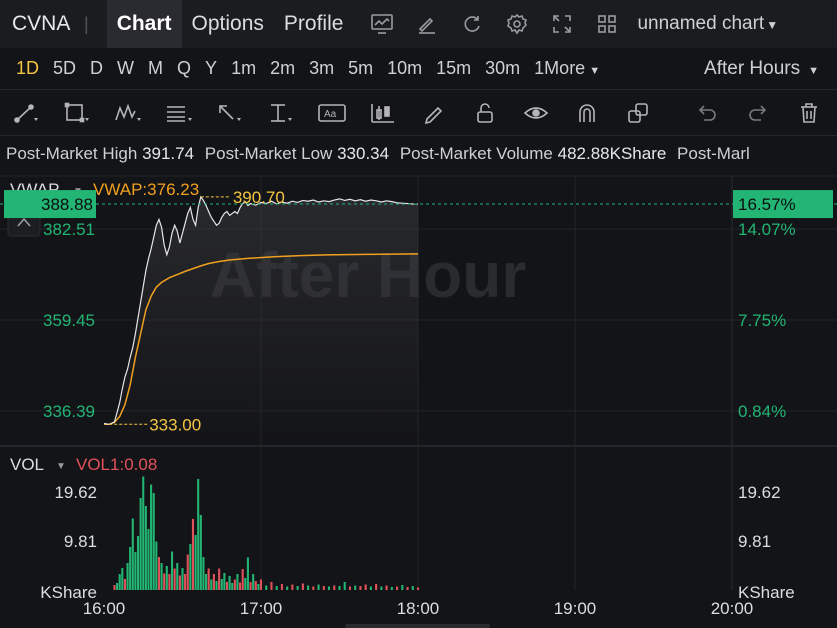 The width and height of the screenshot is (837, 628). What do you see at coordinates (184, 68) in the screenshot?
I see `timeframe-q: Q` at bounding box center [184, 68].